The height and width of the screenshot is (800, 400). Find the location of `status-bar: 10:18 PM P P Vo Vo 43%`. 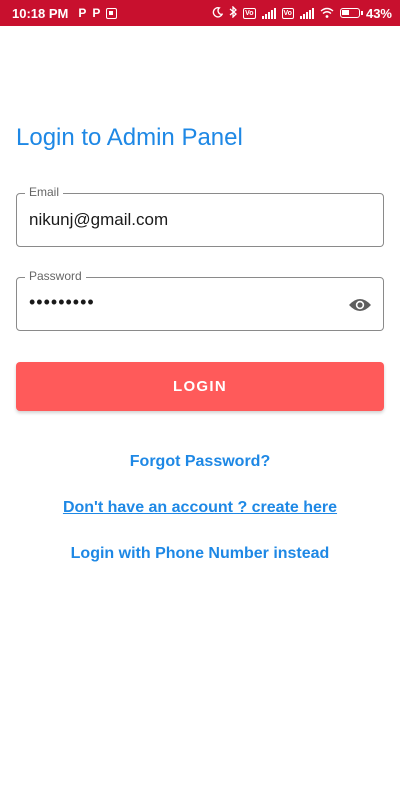

status-bar: 10:18 PM P P Vo Vo 43% is located at coordinates (200, 13).